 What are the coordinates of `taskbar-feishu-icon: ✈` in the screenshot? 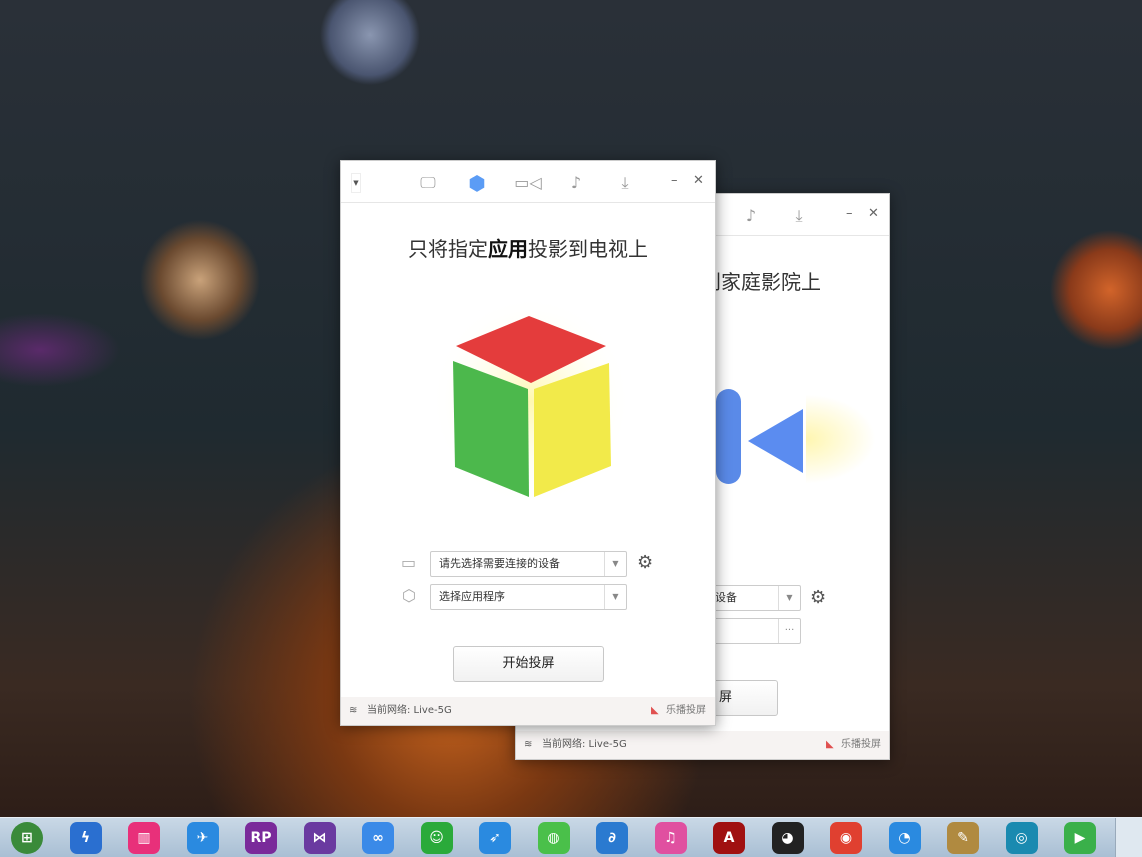 It's located at (202, 838).